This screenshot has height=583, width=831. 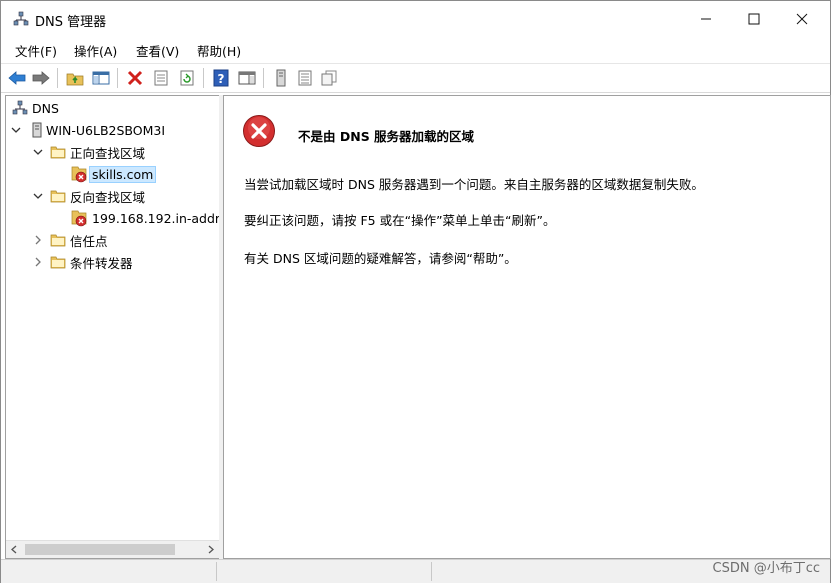 I want to click on properties-icon, so click(x=161, y=78).